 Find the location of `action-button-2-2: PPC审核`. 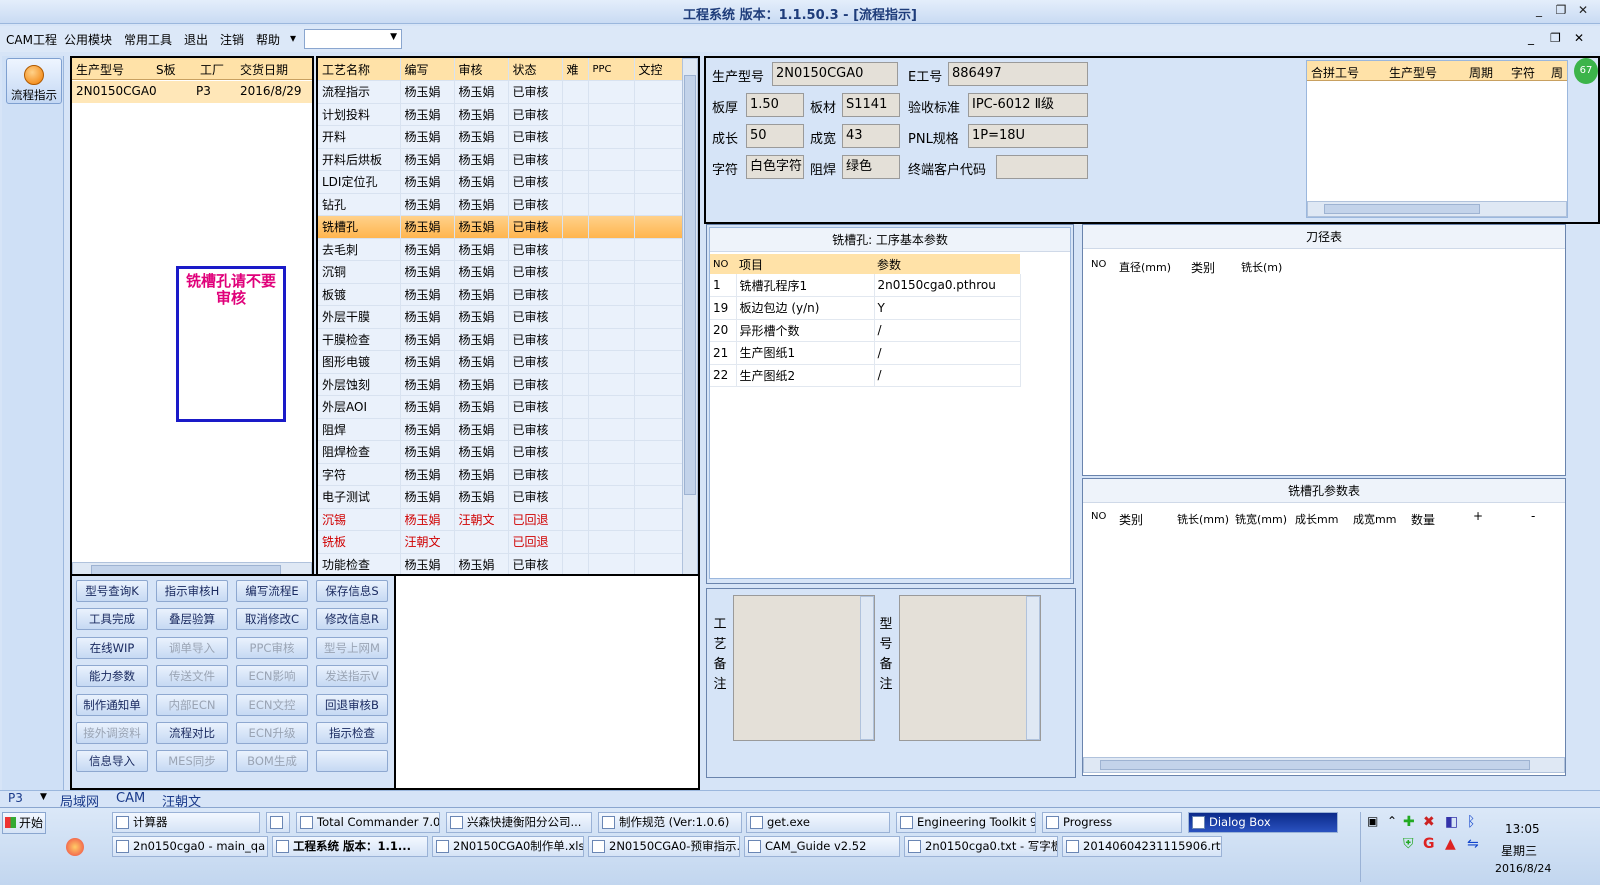

action-button-2-2: PPC审核 is located at coordinates (272, 647).